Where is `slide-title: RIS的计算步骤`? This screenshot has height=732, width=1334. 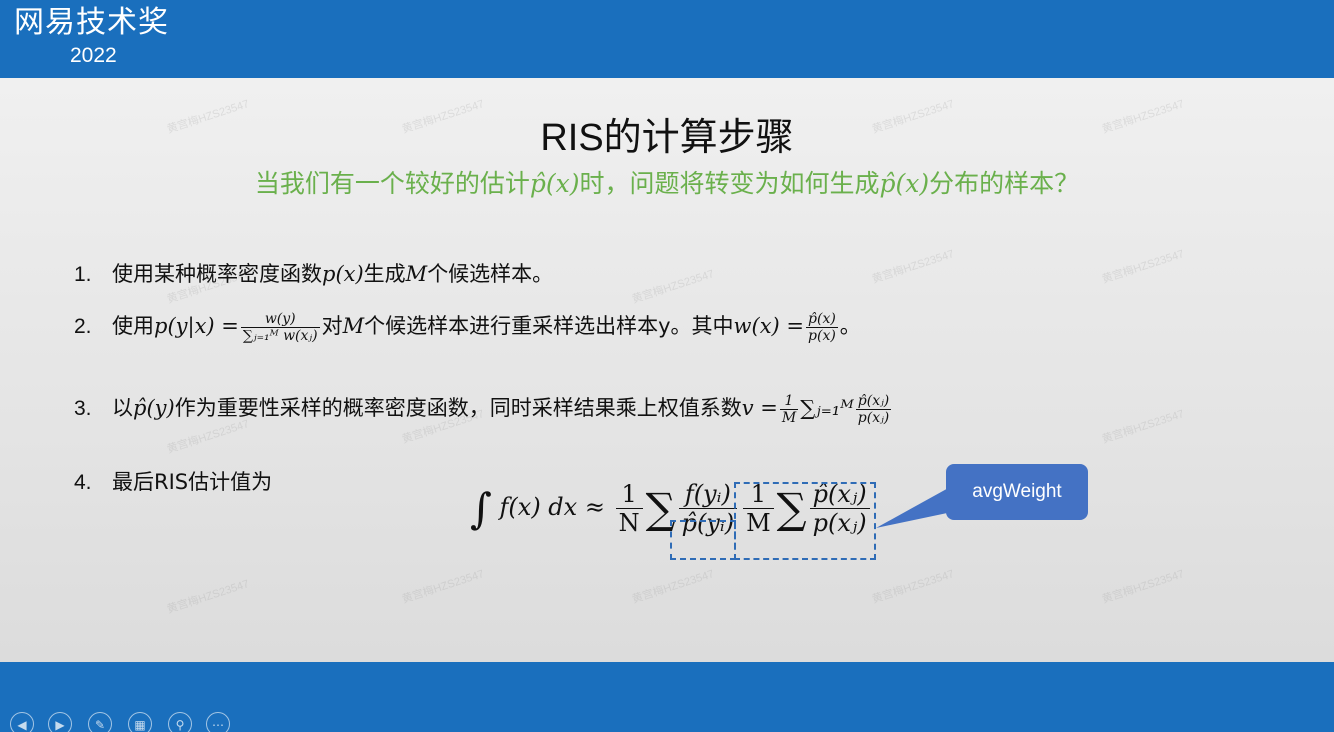 slide-title: RIS的计算步骤 is located at coordinates (667, 138).